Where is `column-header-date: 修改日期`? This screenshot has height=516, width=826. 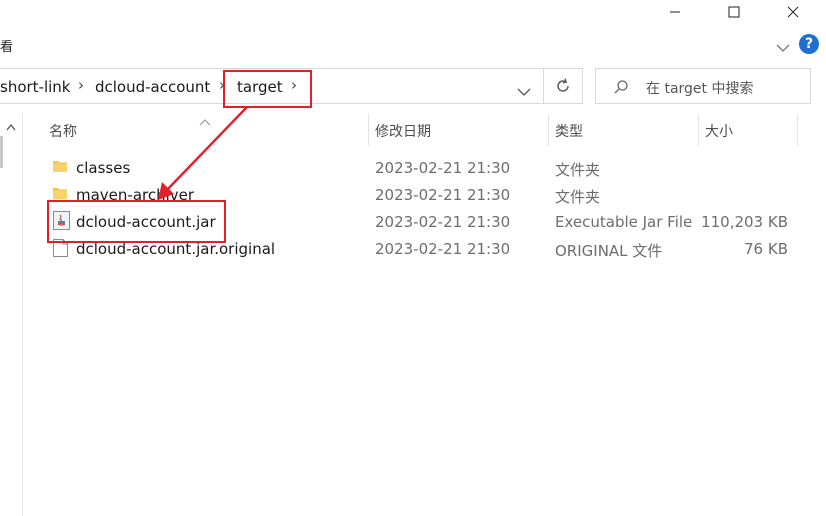 column-header-date: 修改日期 is located at coordinates (403, 131).